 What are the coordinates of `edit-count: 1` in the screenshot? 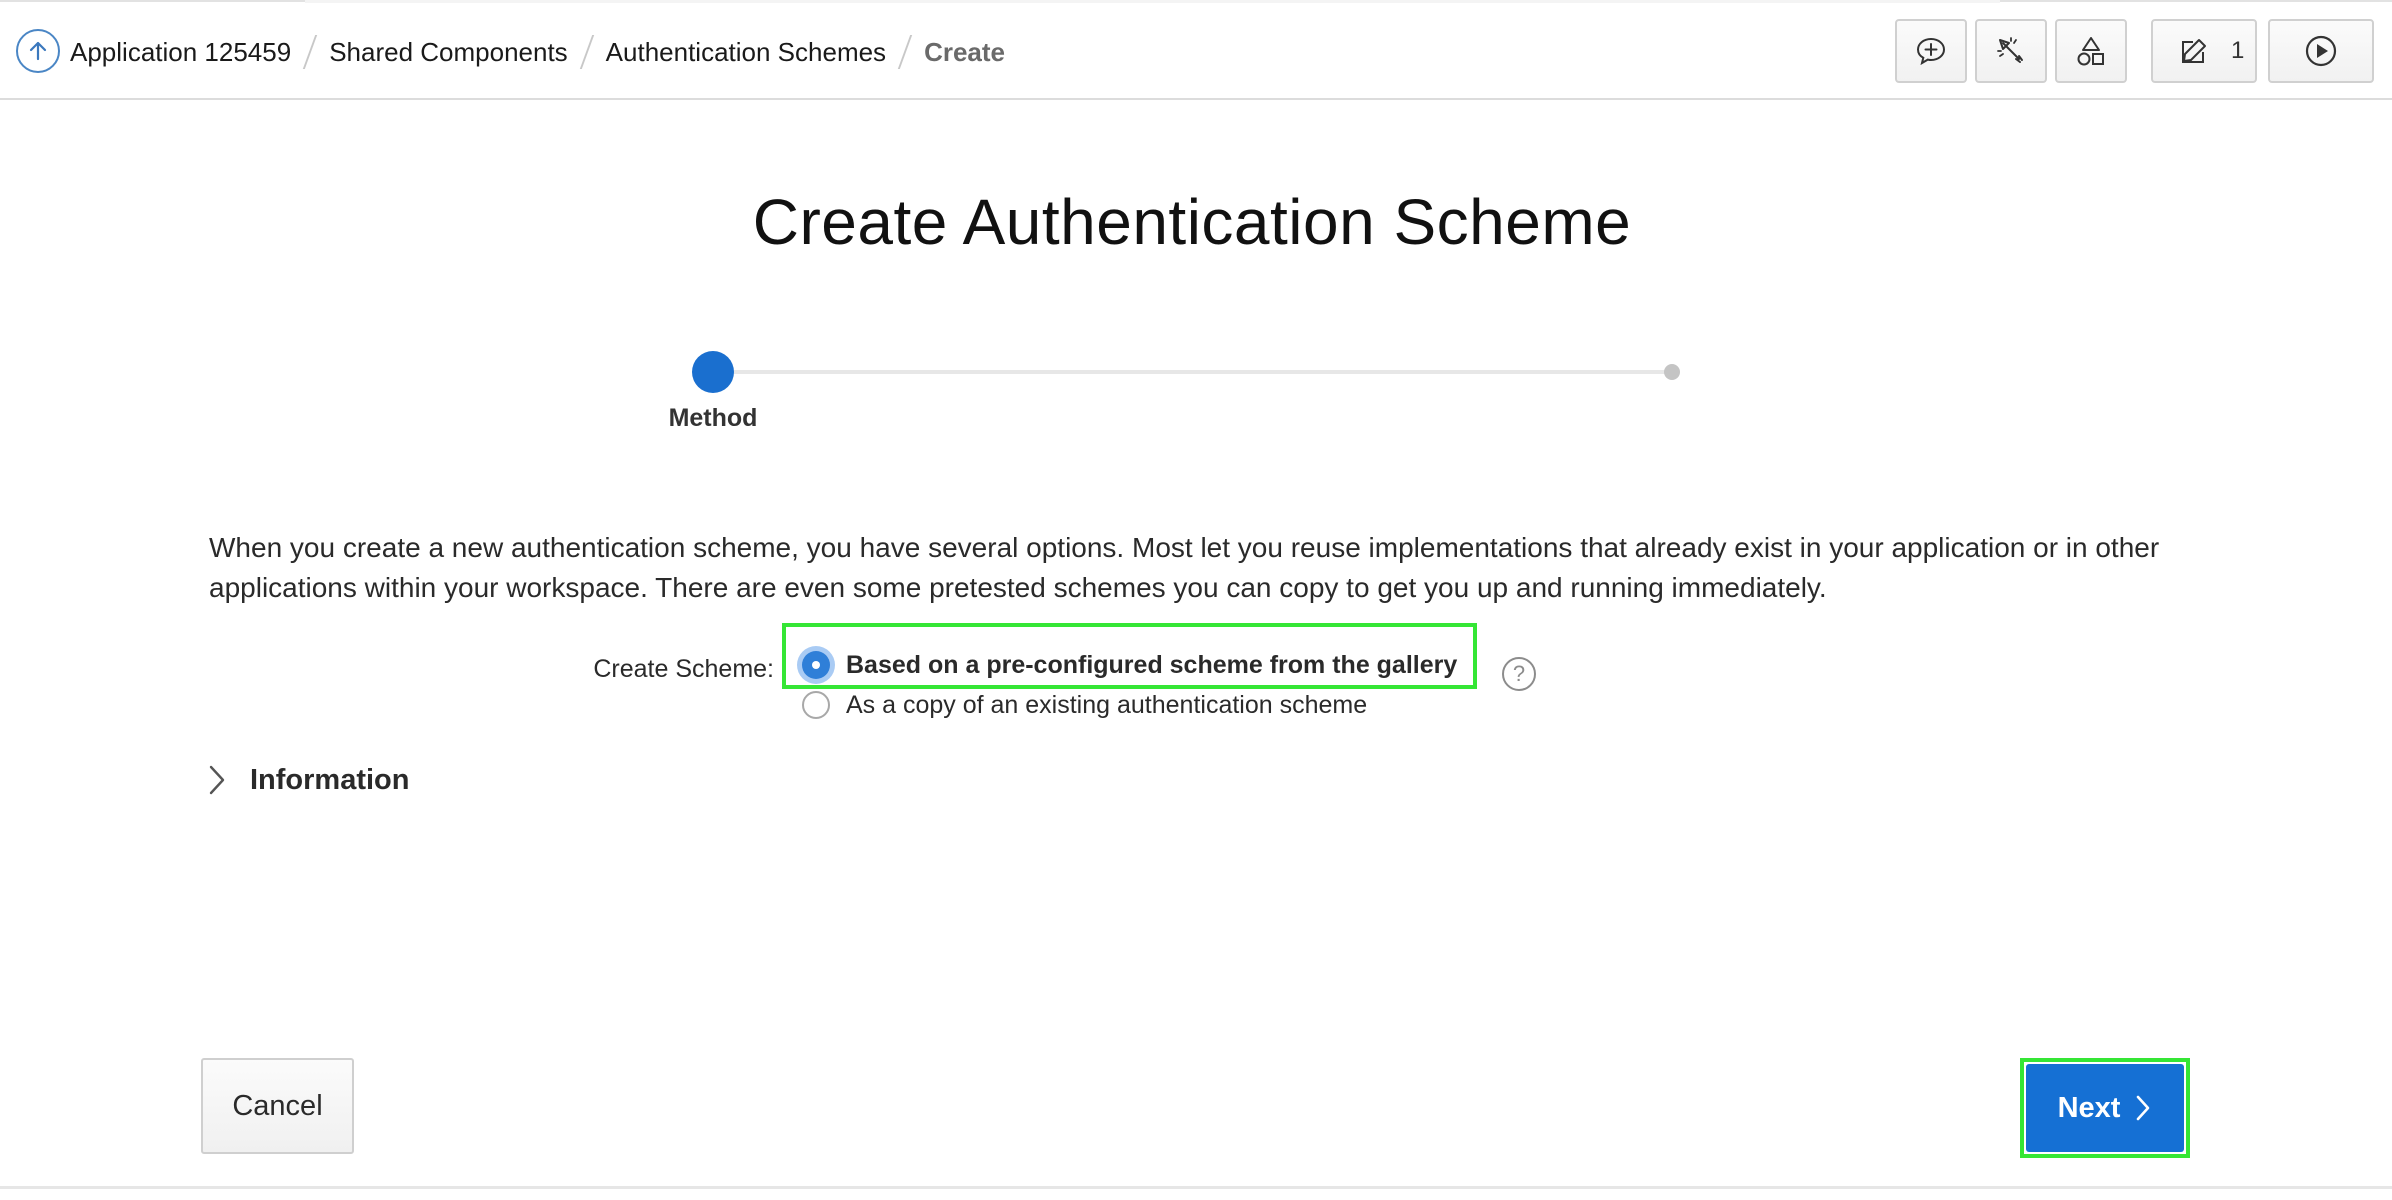 It's located at (2238, 50).